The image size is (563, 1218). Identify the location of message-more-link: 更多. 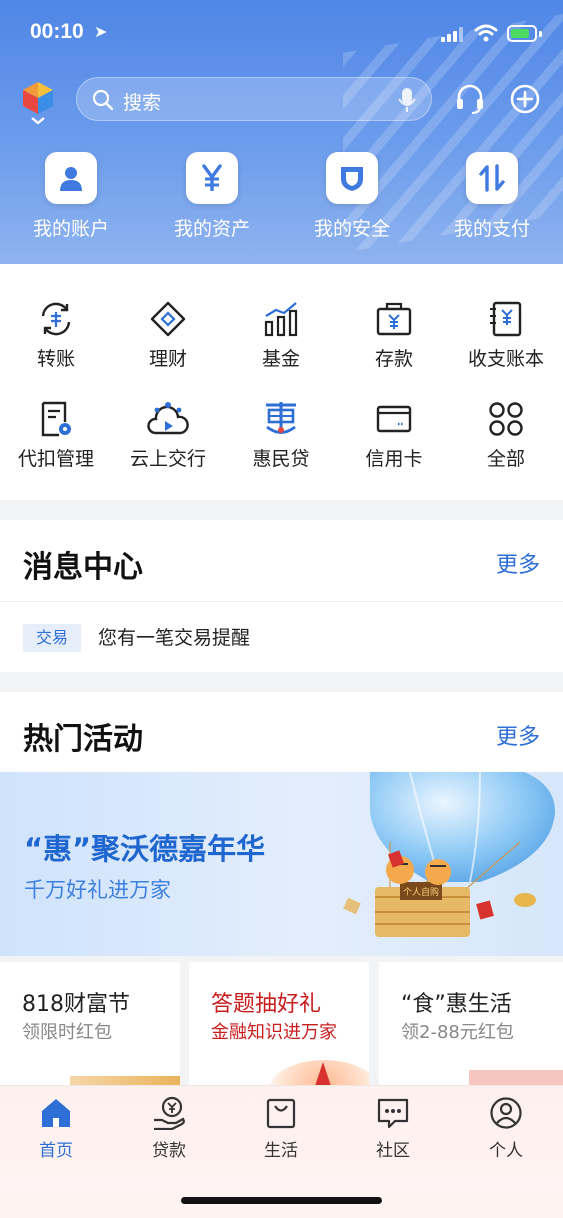
(518, 563).